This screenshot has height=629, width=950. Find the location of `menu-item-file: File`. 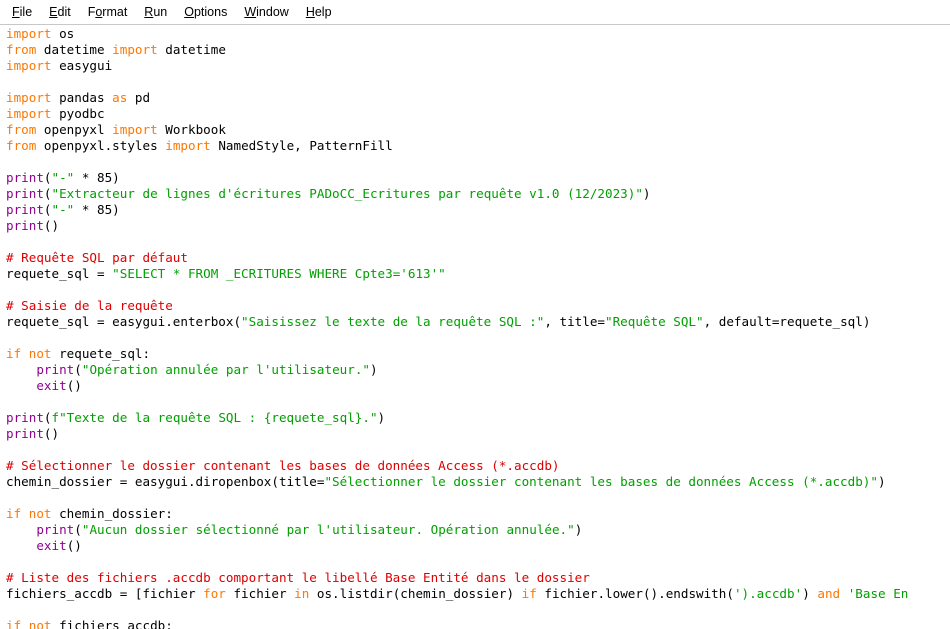

menu-item-file: File is located at coordinates (22, 12).